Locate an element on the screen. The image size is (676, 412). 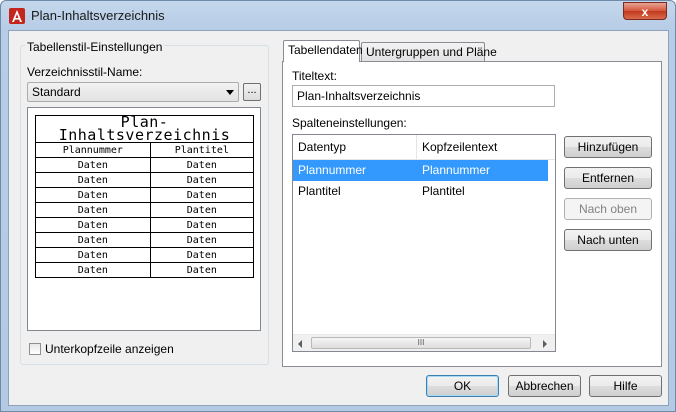
tab-subgroups-and-sheets: Untergruppen und Pläne is located at coordinates (429, 52).